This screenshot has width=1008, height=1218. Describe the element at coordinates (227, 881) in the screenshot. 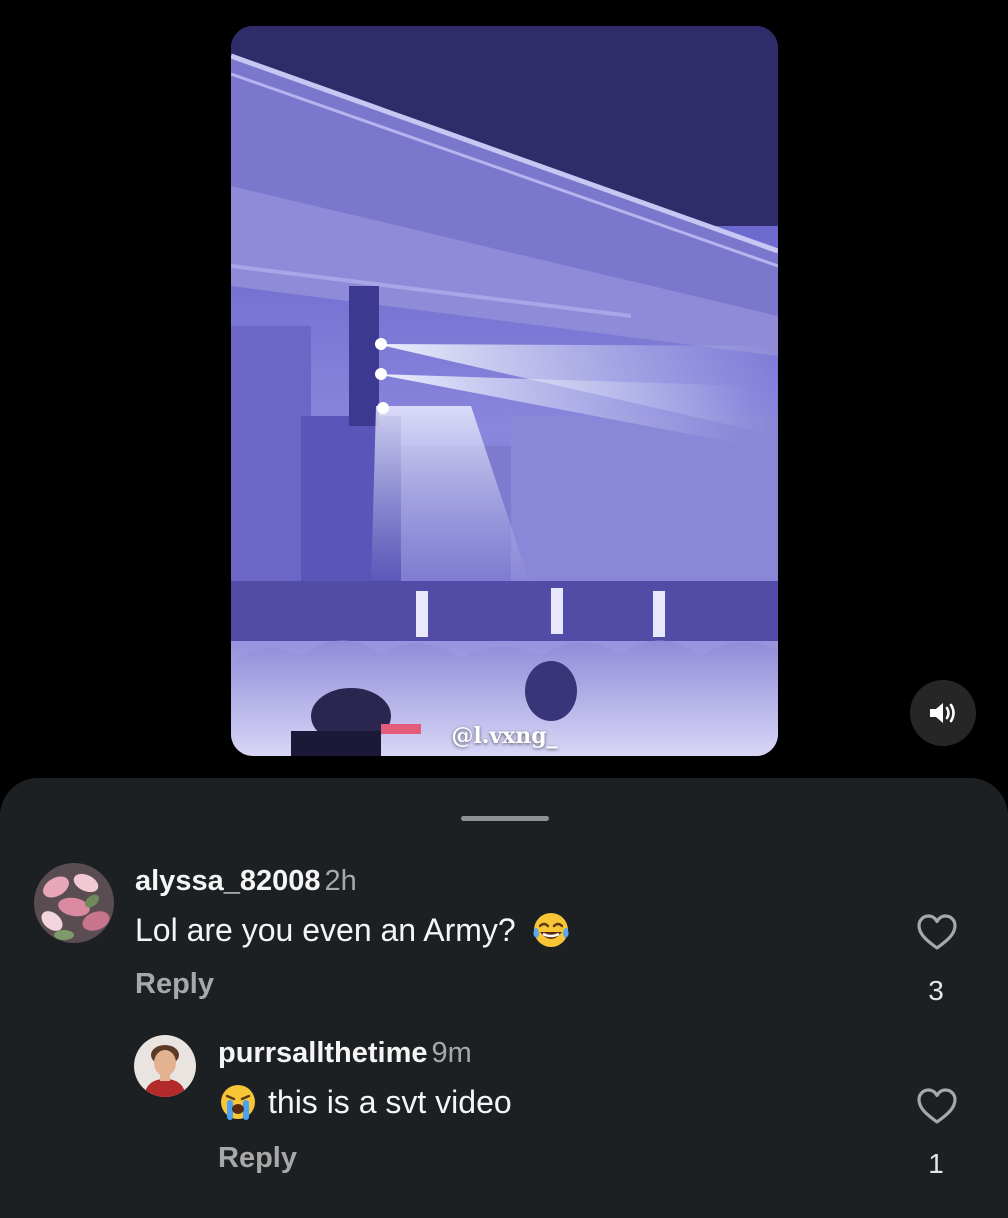

I see `username: alyssa_82008` at that location.